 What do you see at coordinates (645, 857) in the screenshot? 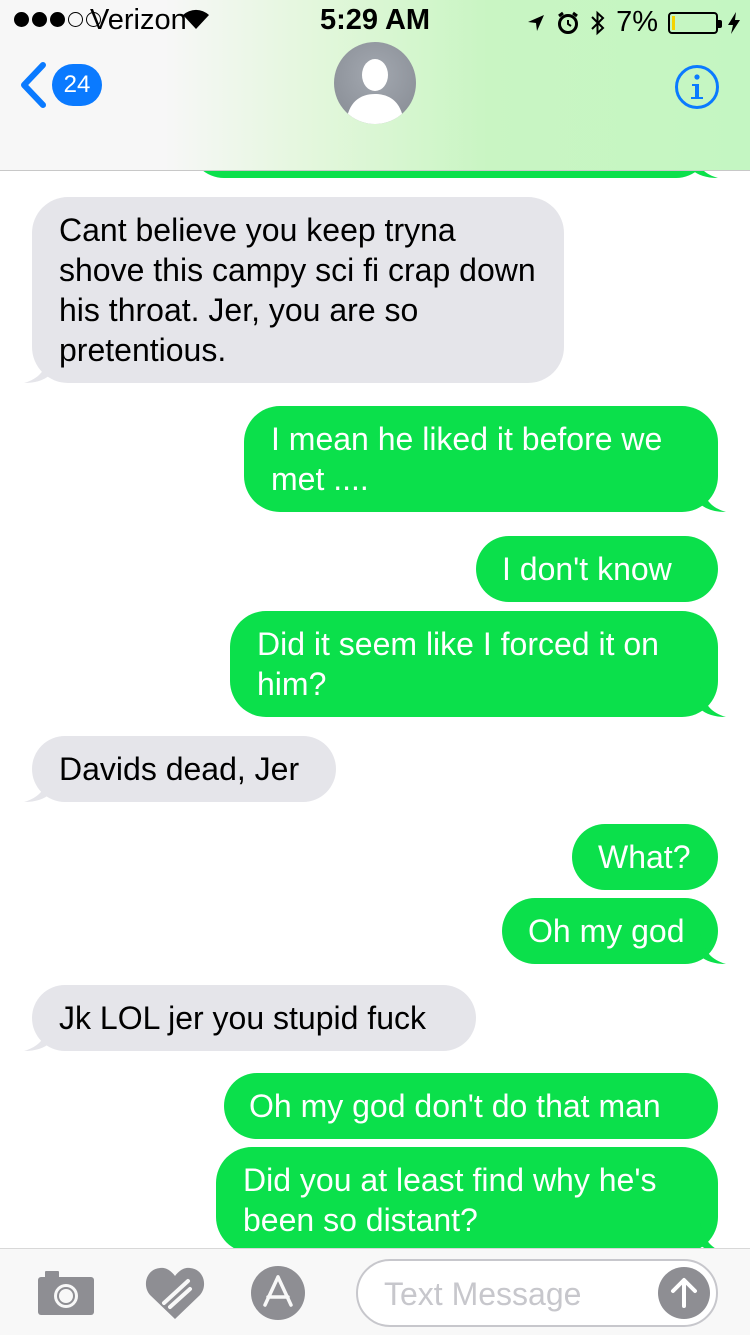
I see `message-bubble-sent: What?` at bounding box center [645, 857].